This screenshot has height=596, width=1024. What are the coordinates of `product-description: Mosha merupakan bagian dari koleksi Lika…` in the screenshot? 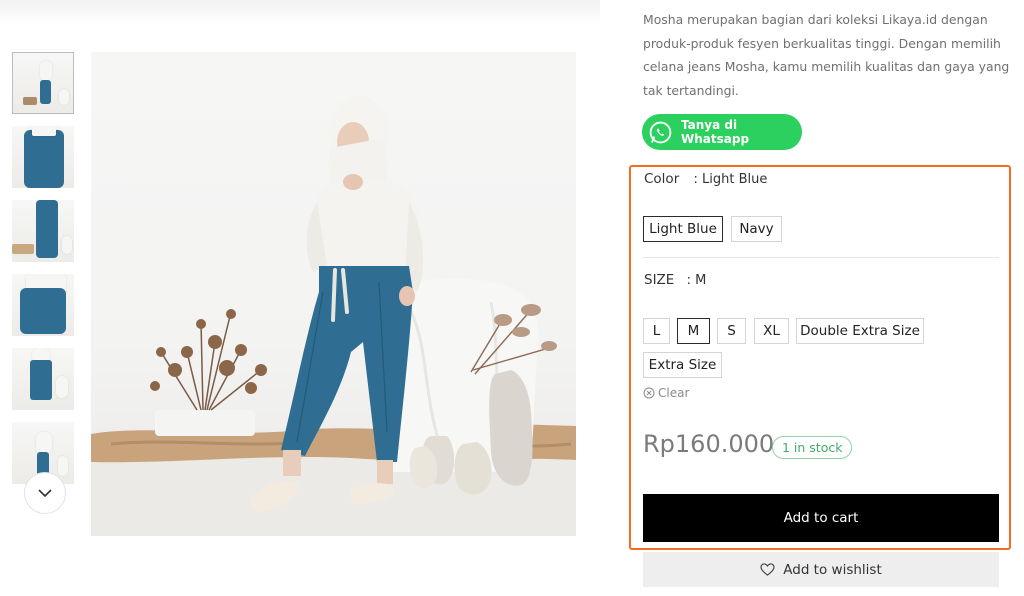 It's located at (826, 55).